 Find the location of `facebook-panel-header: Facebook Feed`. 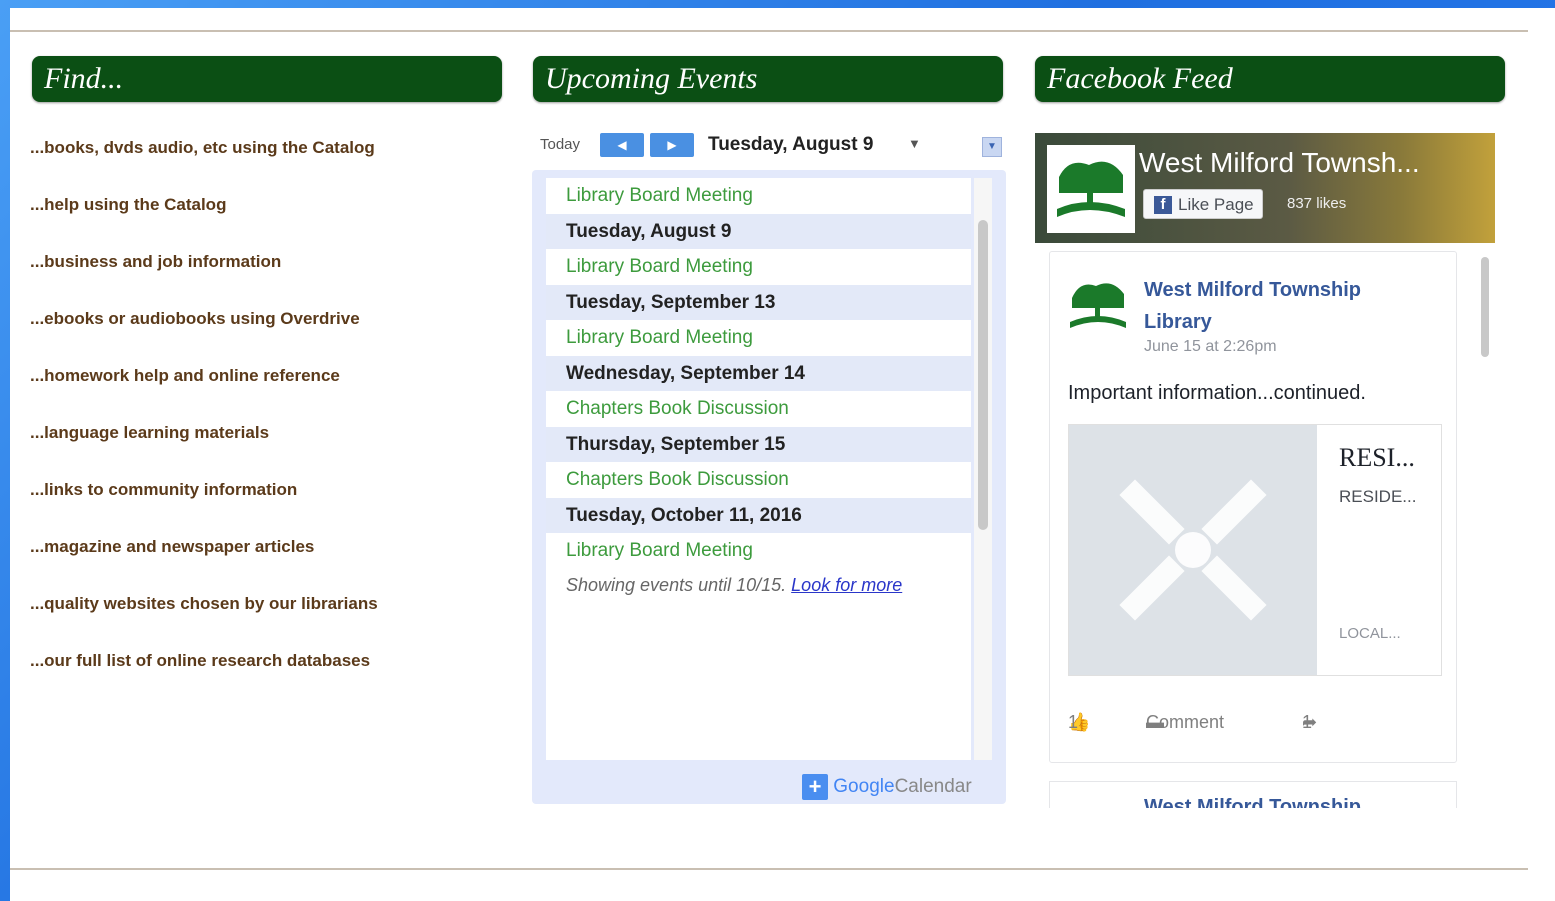

facebook-panel-header: Facebook Feed is located at coordinates (1270, 79).